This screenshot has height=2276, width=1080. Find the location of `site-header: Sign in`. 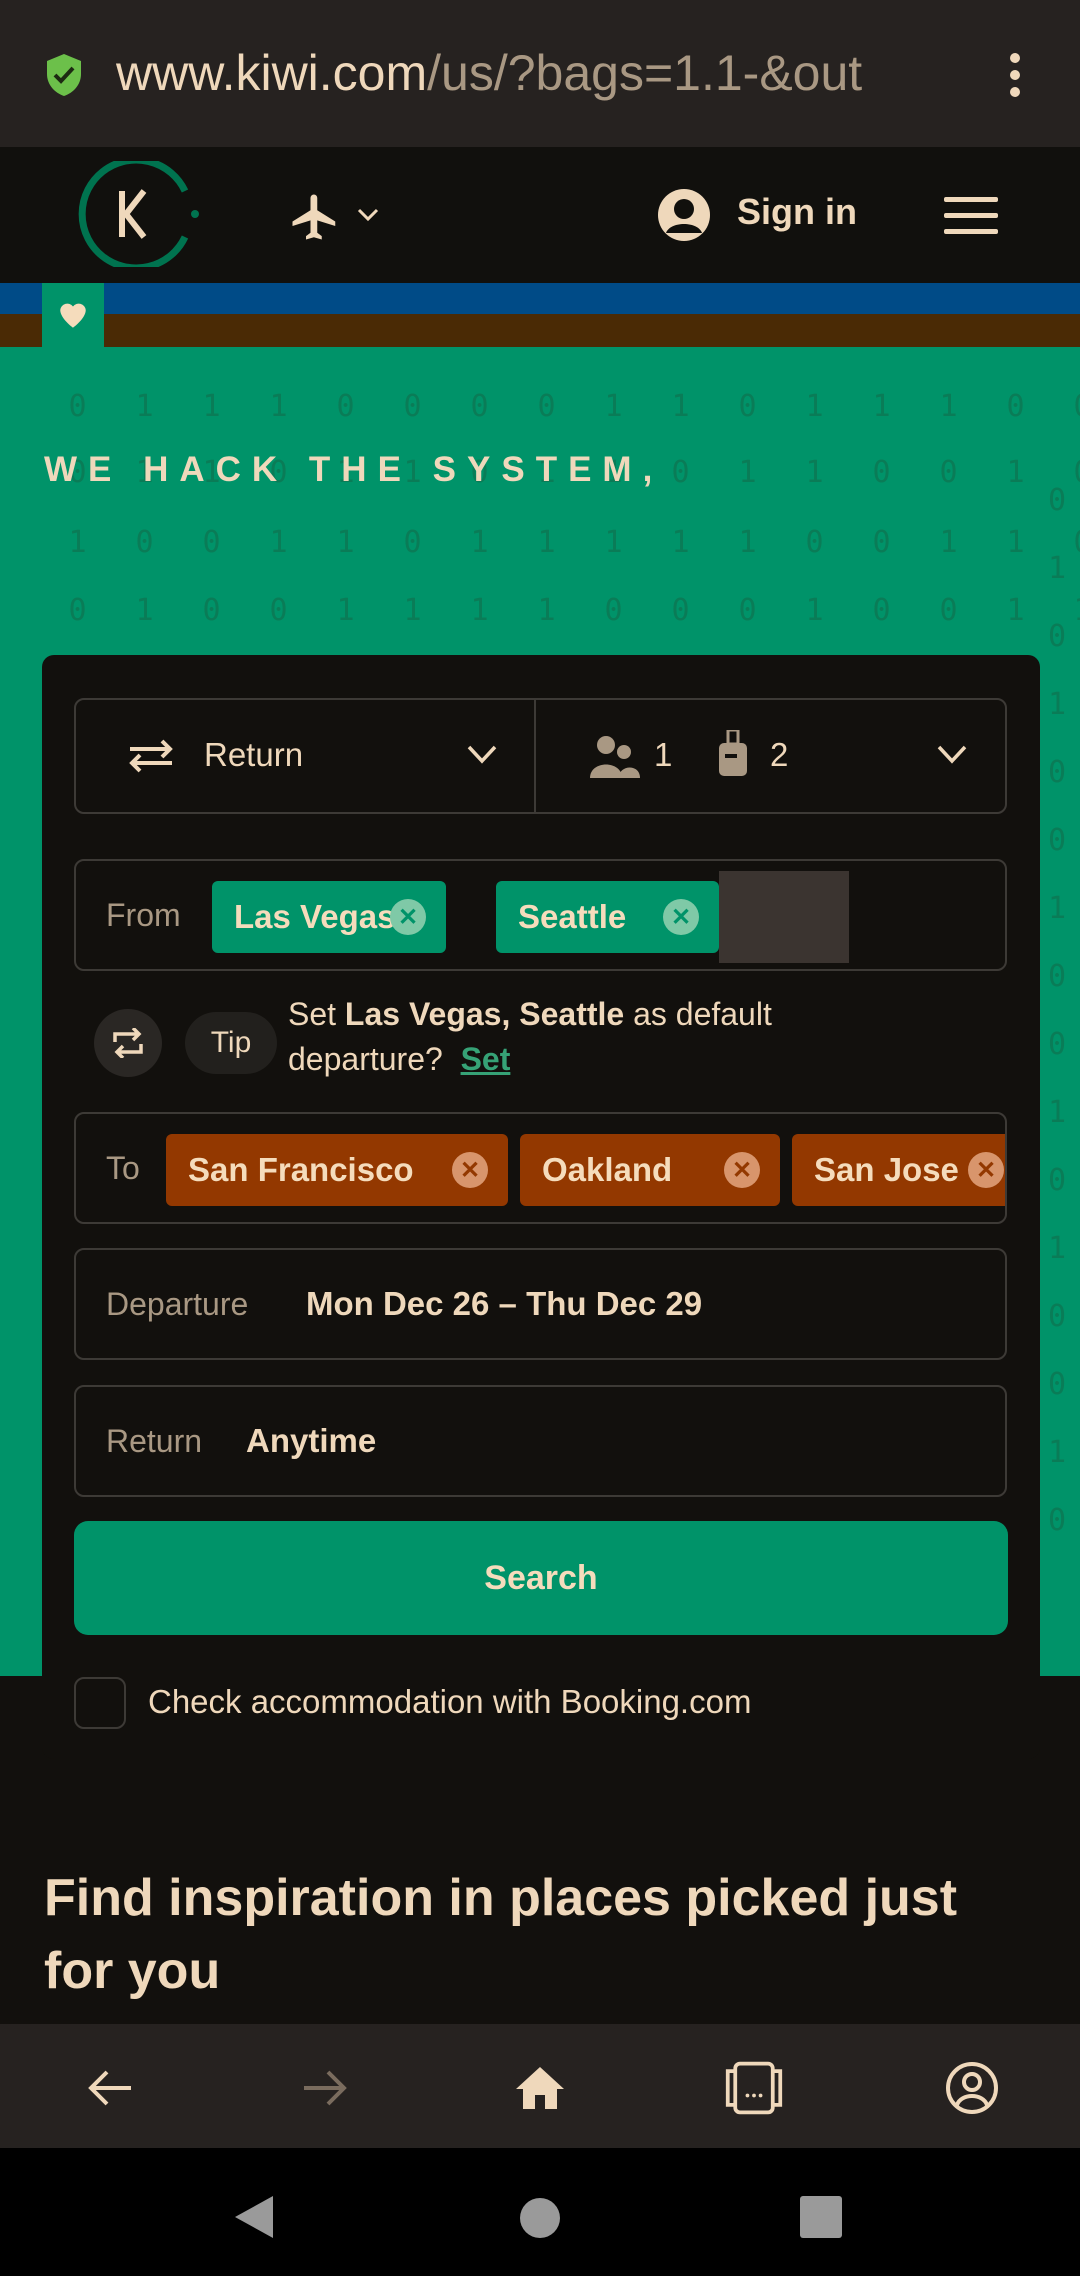

site-header: Sign in is located at coordinates (540, 215).